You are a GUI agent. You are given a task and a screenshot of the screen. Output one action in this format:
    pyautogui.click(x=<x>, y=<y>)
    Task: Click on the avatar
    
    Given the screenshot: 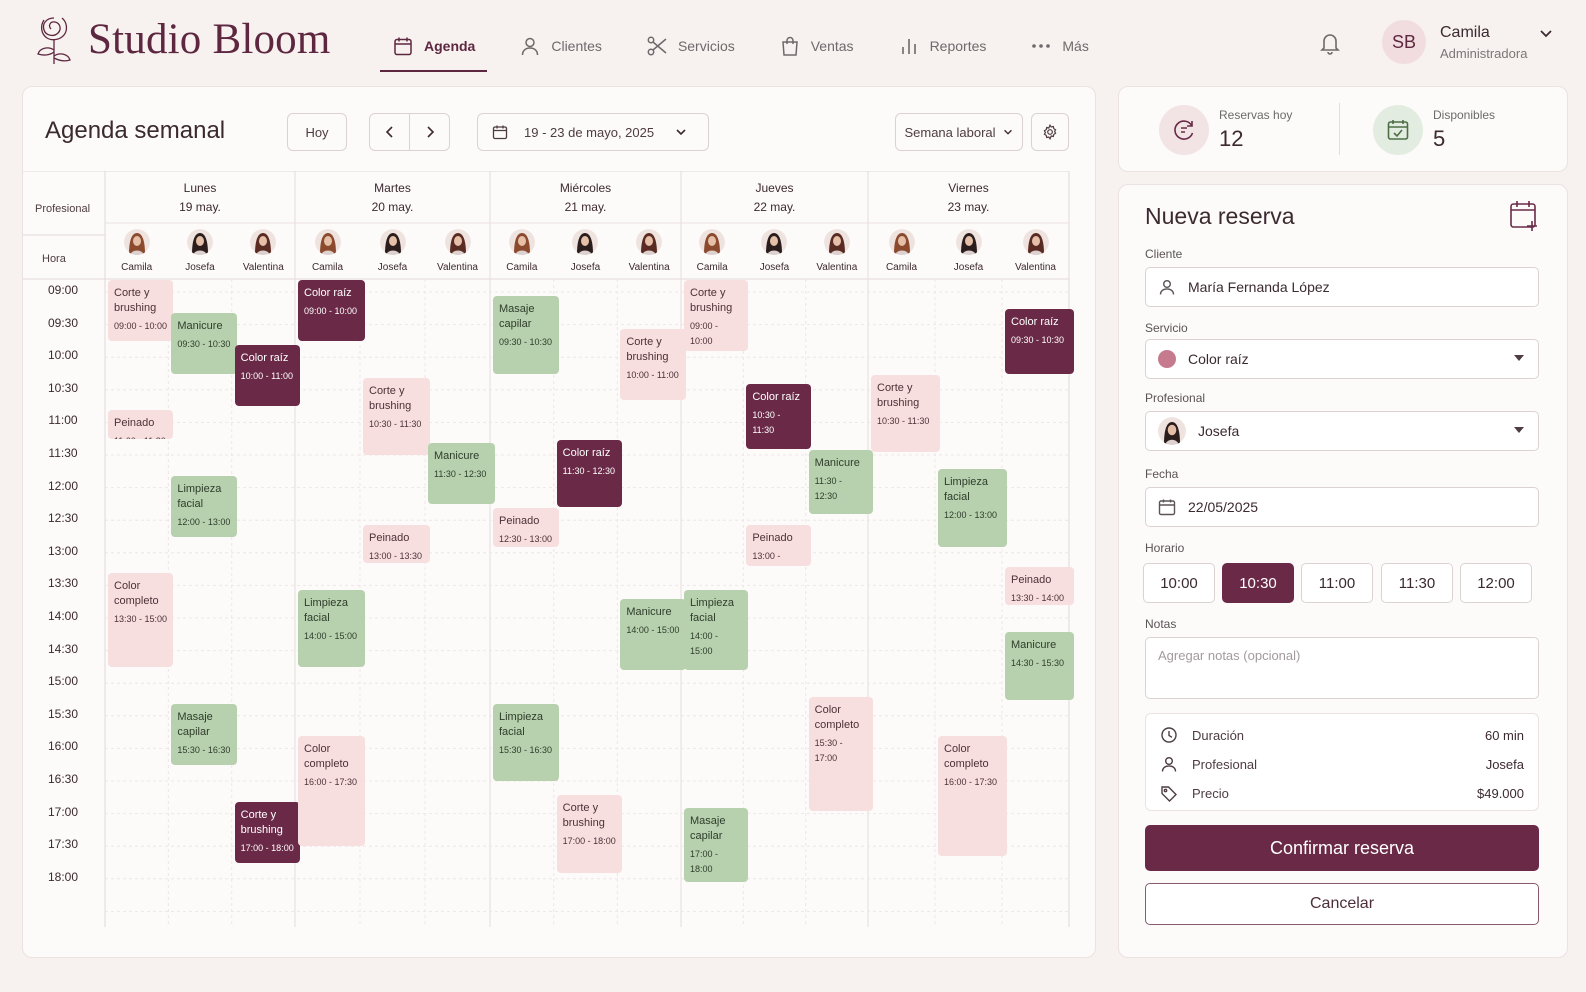 What is the action you would take?
    pyautogui.click(x=649, y=242)
    